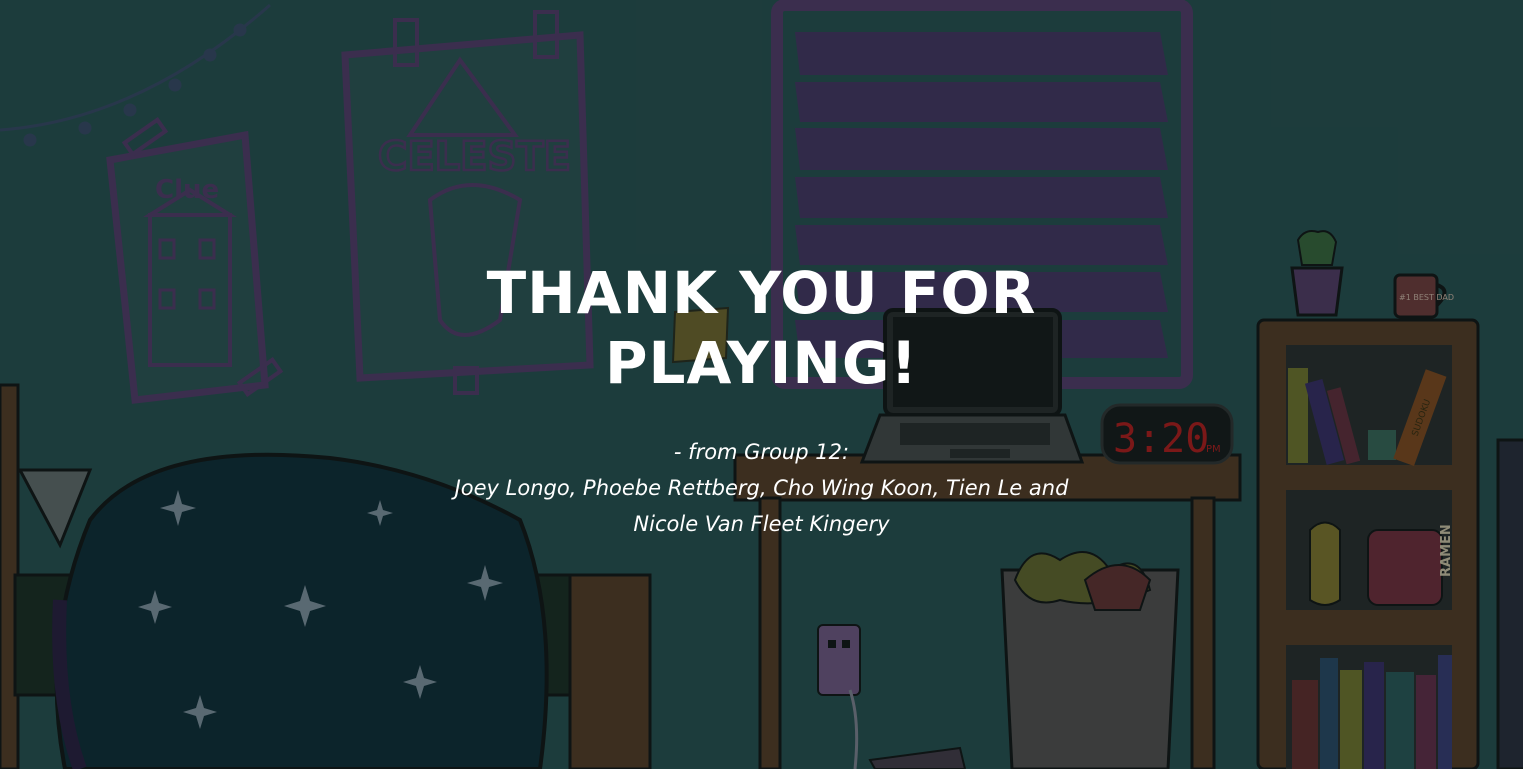 Image resolution: width=1523 pixels, height=769 pixels. Describe the element at coordinates (761, 328) in the screenshot. I see `thank-you-title: THANK YOU FOR PLAYING!` at that location.